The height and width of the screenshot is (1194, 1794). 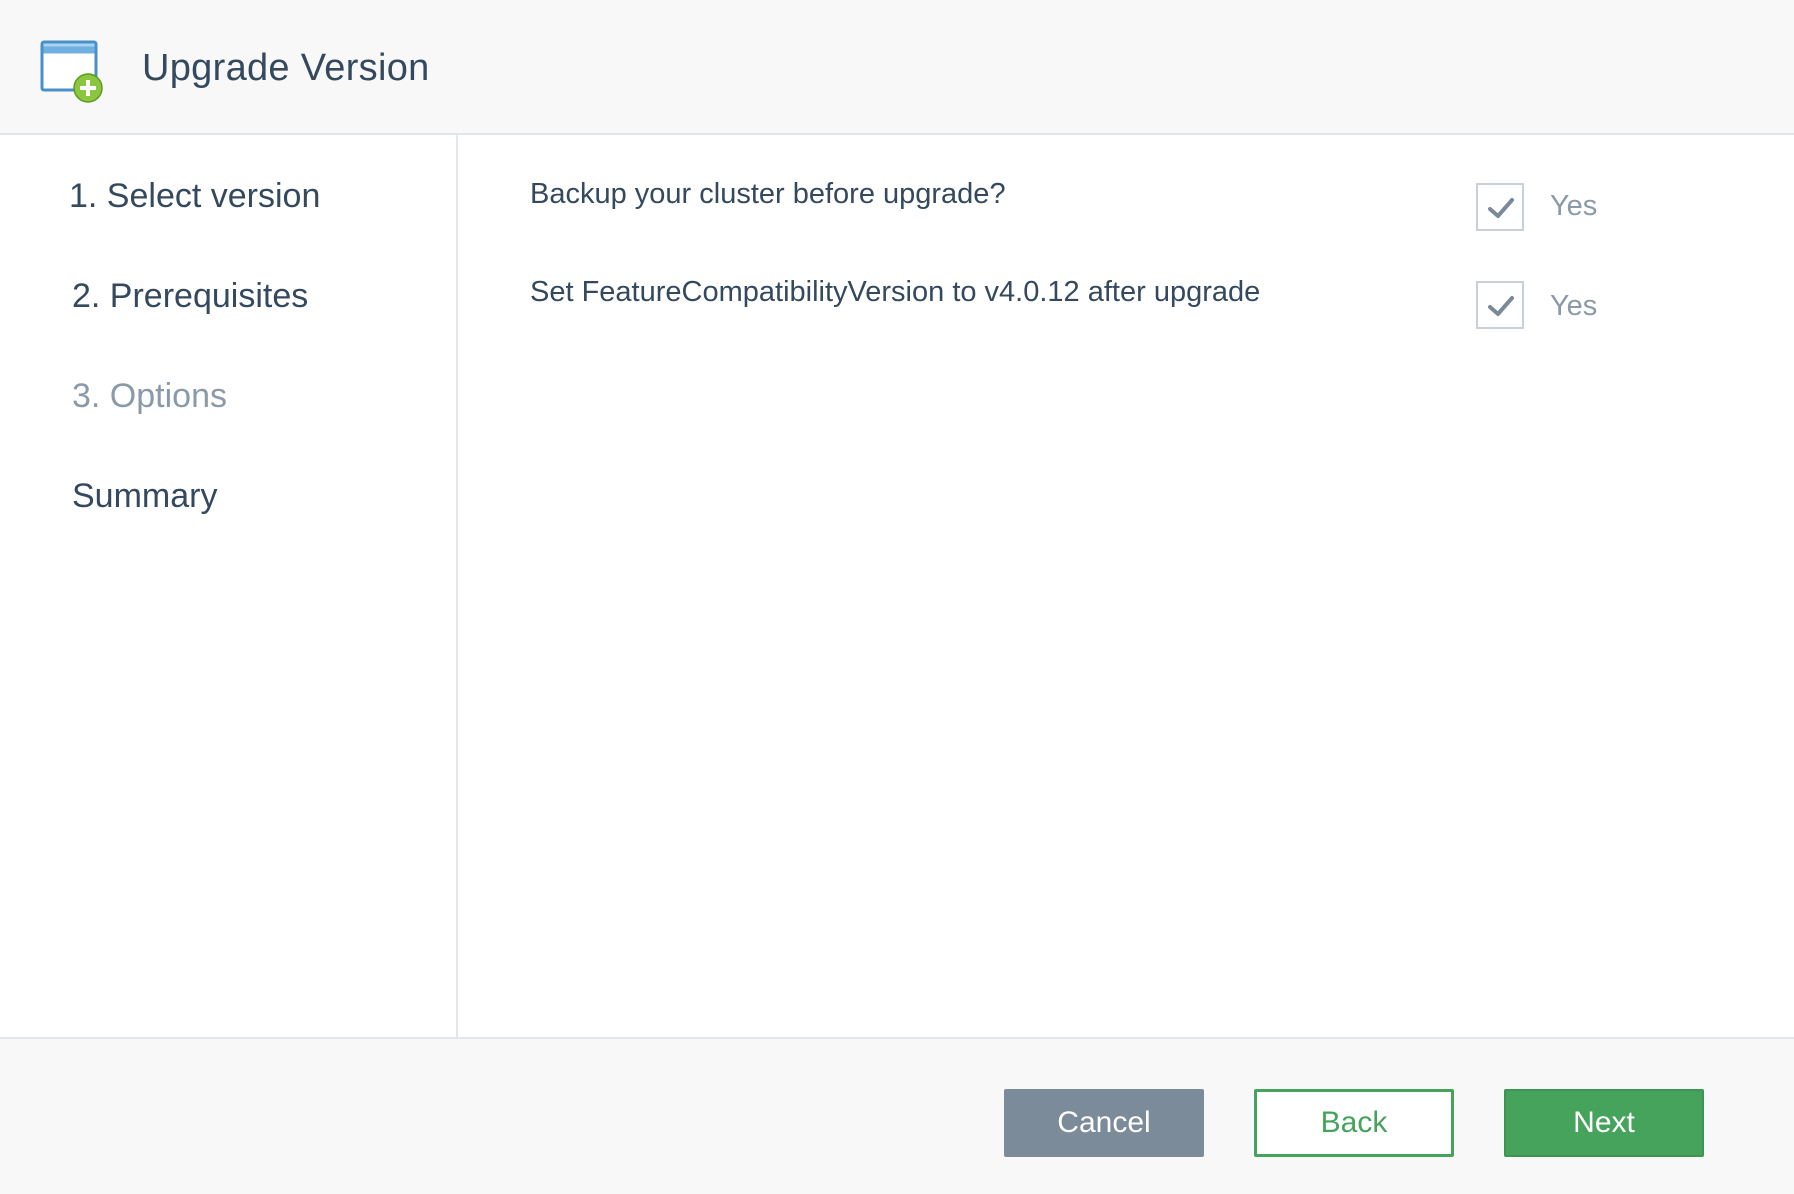 I want to click on fcv-yes-label: Yes, so click(x=1574, y=306).